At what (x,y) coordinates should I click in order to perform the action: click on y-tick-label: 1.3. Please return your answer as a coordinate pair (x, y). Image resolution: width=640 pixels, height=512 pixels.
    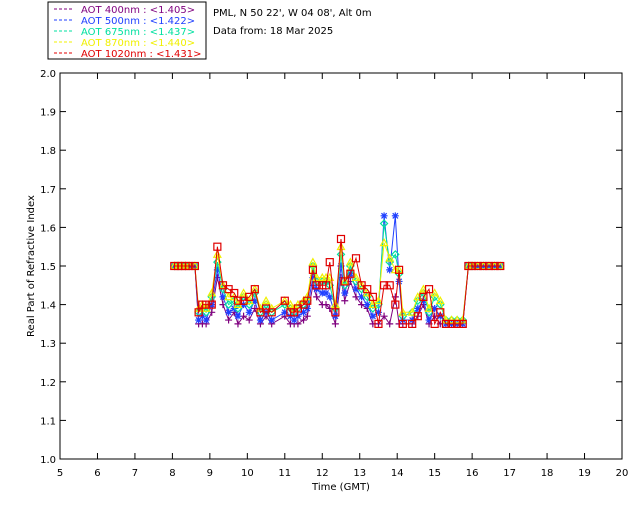
    Looking at the image, I should click on (48, 344).